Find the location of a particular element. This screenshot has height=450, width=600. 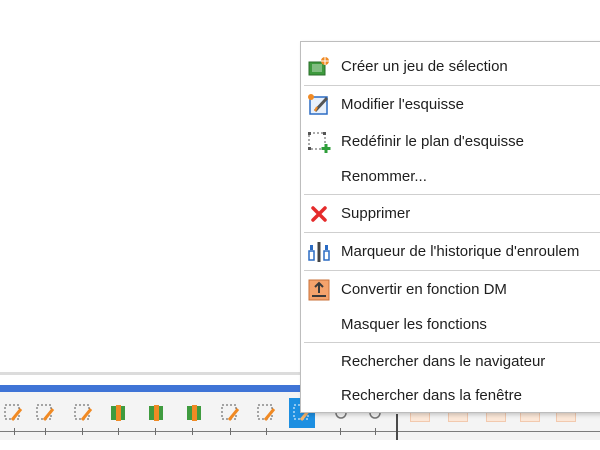

menu-item-create-selection-set: Créer un jeu de sélection is located at coordinates (450, 66).